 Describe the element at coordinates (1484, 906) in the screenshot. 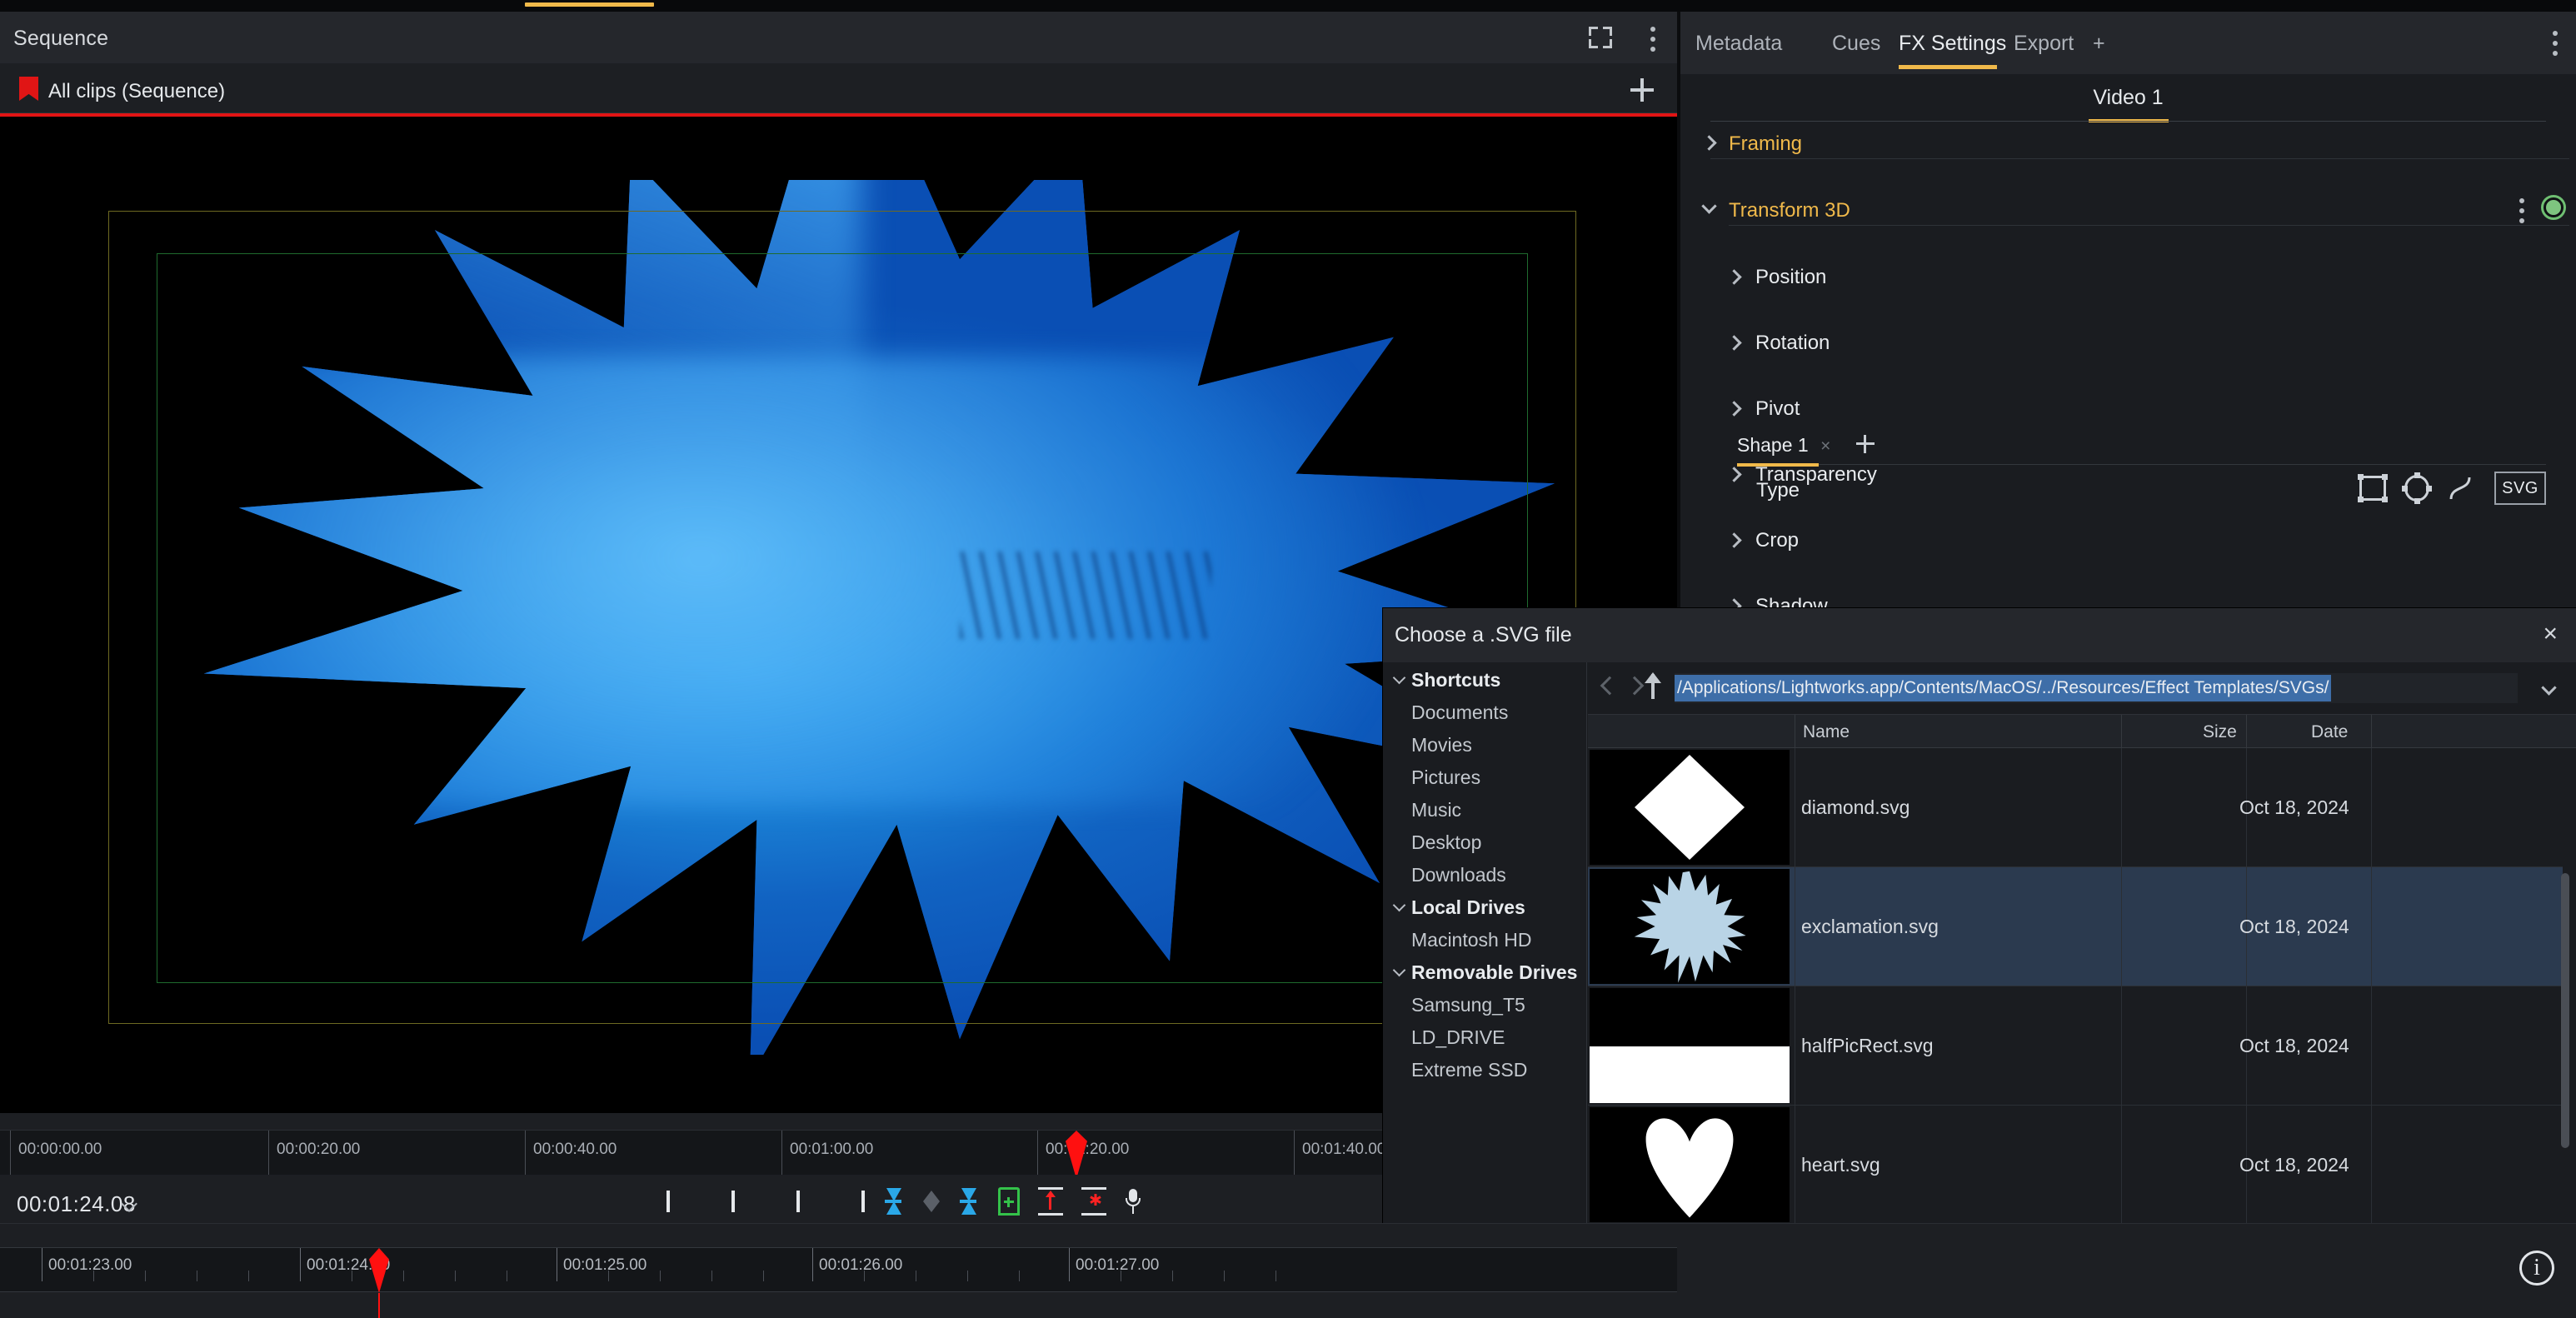

I see `sidebar-group-local-drives: Local Drives` at that location.